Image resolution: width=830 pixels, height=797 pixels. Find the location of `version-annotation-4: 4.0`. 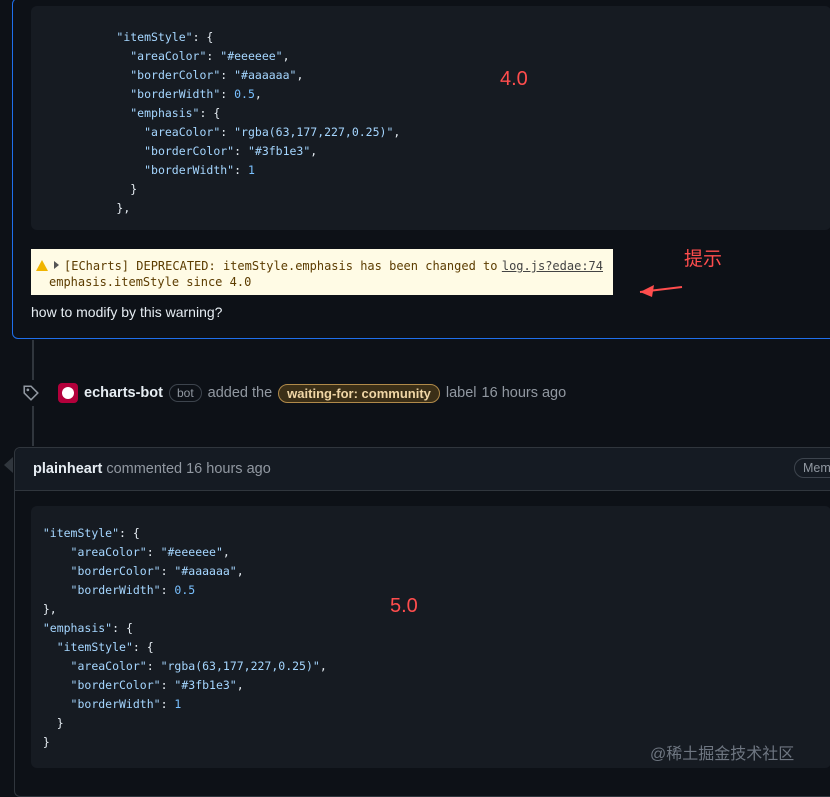

version-annotation-4: 4.0 is located at coordinates (514, 79).